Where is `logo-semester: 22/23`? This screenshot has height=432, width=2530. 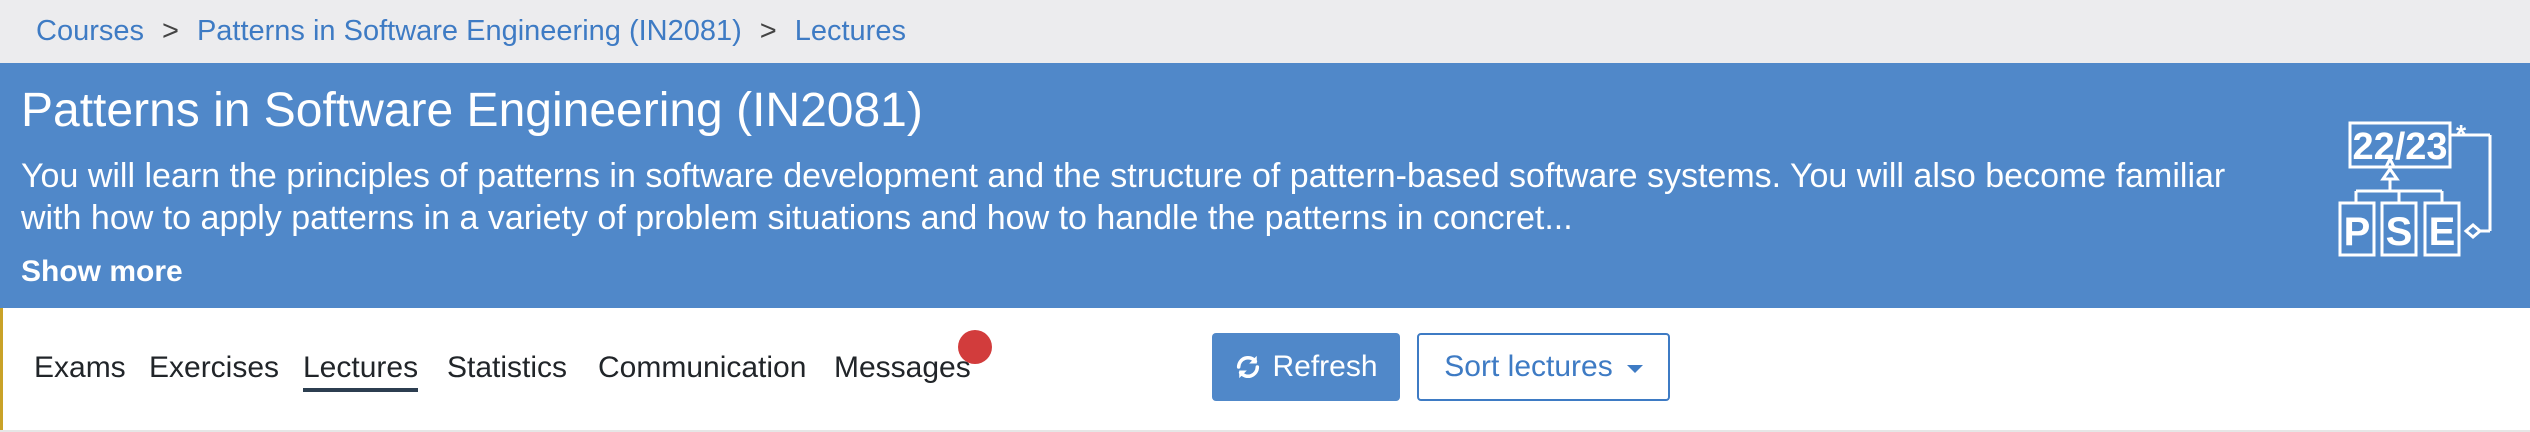
logo-semester: 22/23 is located at coordinates (2399, 147).